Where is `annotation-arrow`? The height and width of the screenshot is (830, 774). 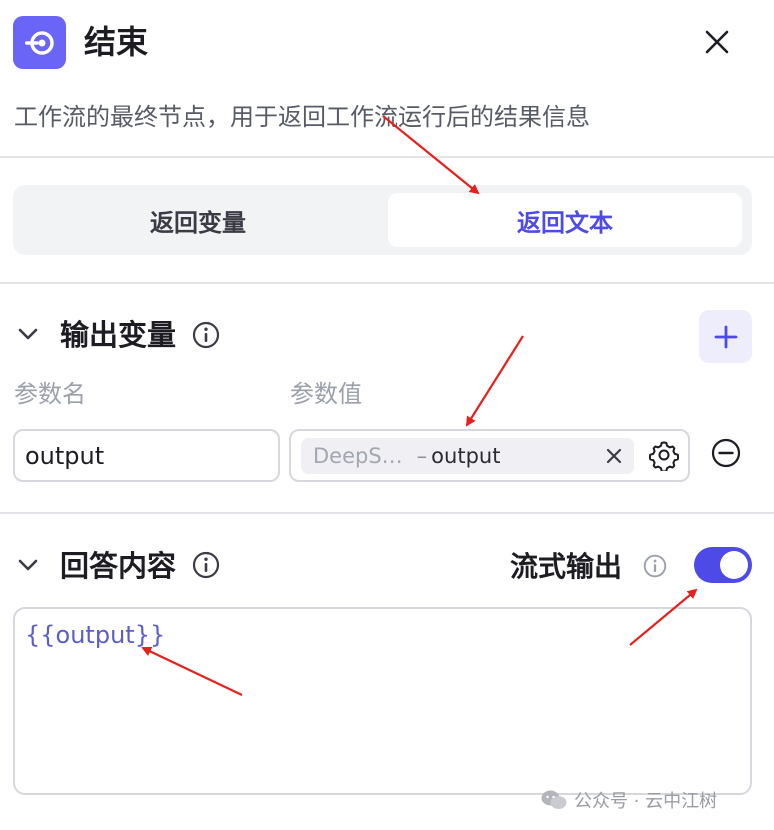
annotation-arrow is located at coordinates (494, 381).